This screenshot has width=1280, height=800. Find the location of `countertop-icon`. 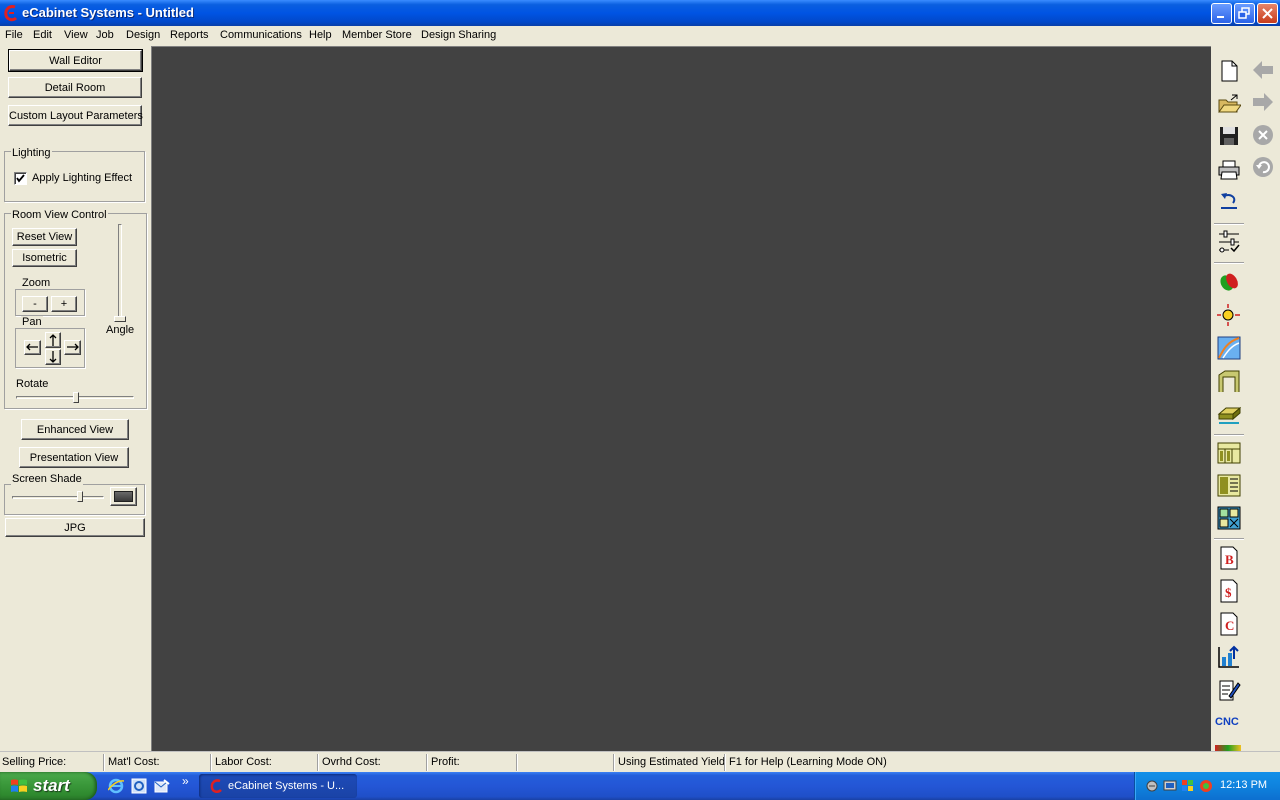

countertop-icon is located at coordinates (1229, 415).